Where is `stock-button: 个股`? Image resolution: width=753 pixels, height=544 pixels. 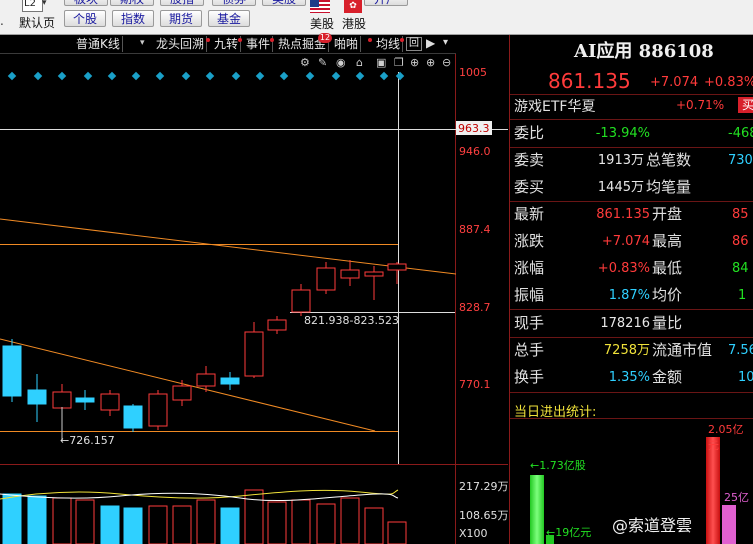
stock-button: 个股 is located at coordinates (85, 18).